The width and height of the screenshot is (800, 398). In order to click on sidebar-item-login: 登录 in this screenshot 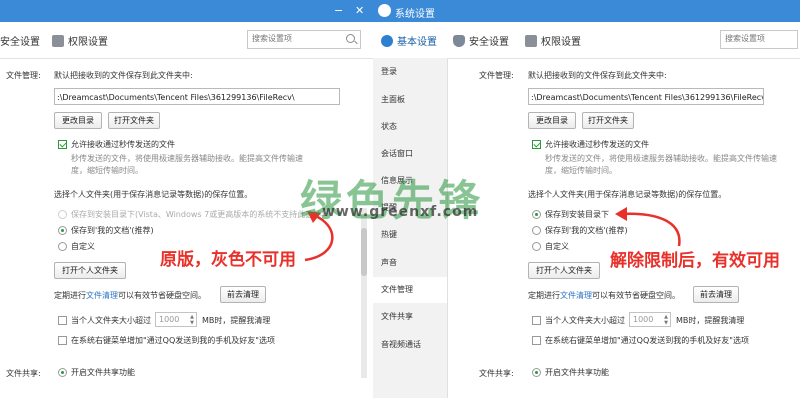, I will do `click(389, 71)`.